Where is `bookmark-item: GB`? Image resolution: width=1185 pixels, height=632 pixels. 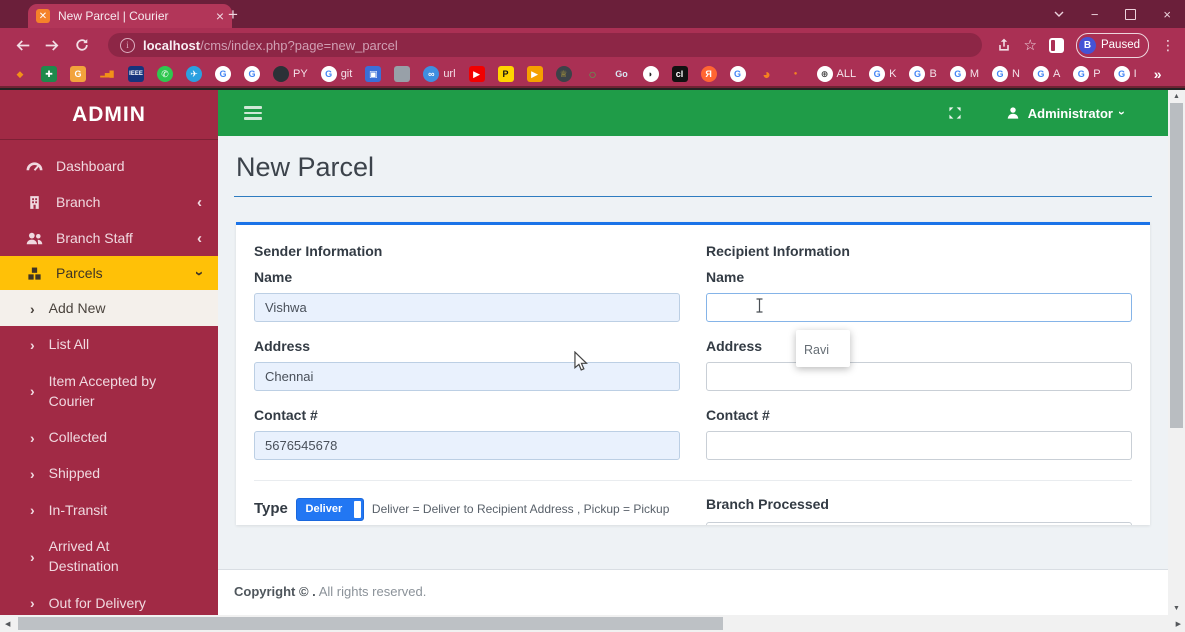
bookmark-item: GB is located at coordinates (923, 74).